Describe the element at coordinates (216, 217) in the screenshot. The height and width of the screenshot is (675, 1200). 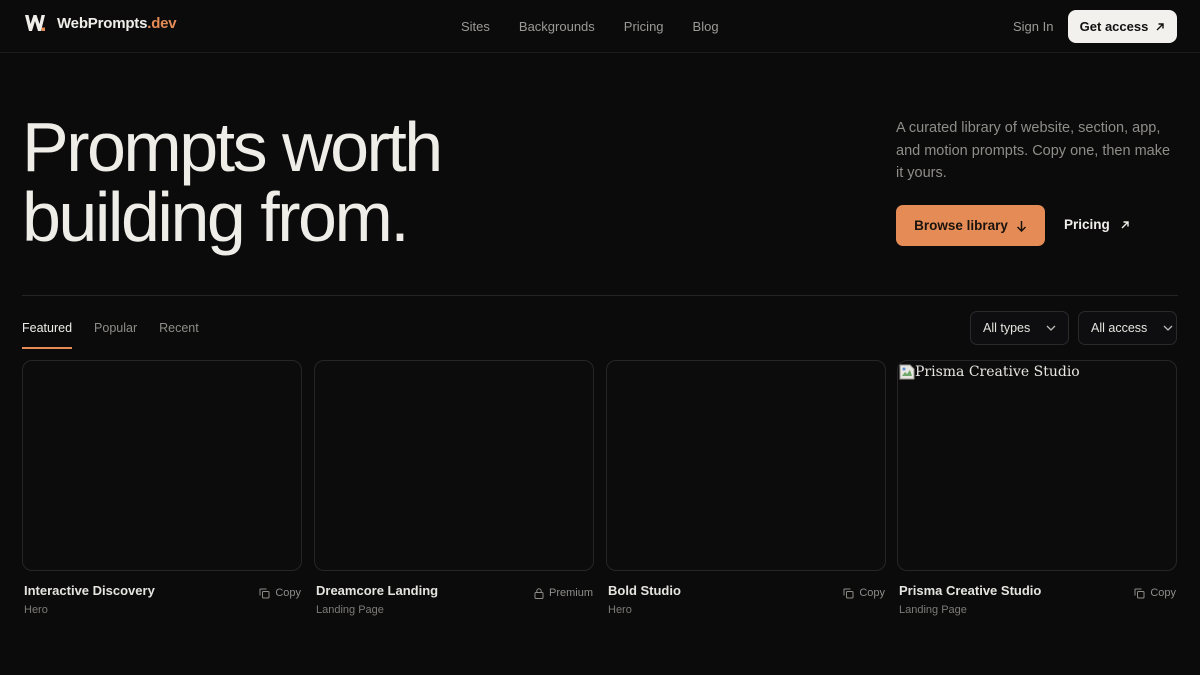
I see `hero-title-line-2: building from.` at that location.